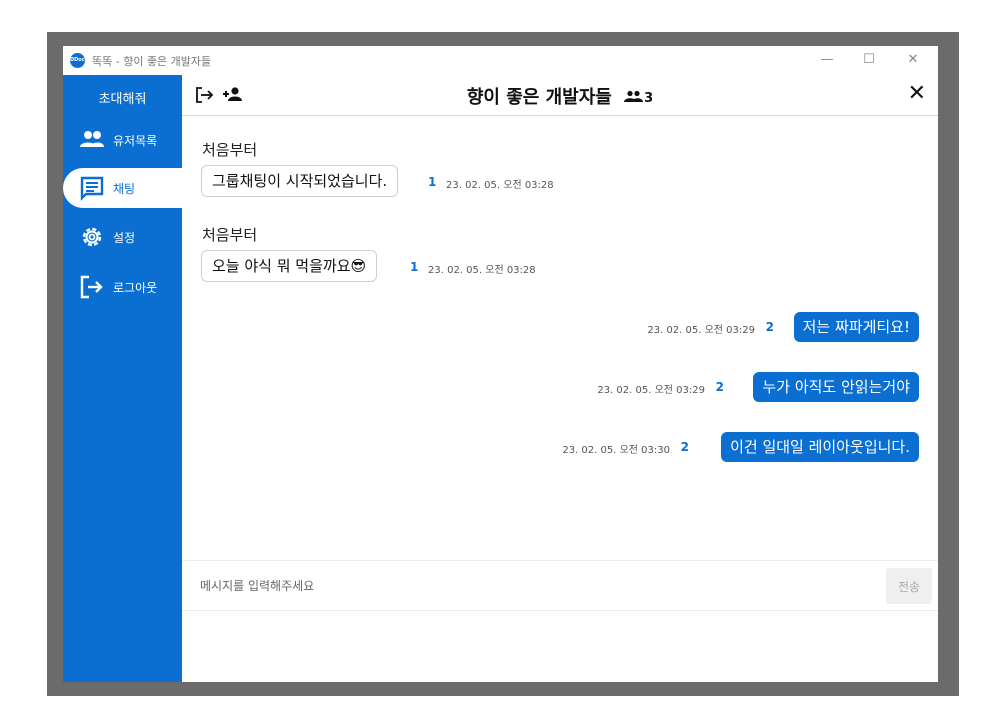 This screenshot has height=727, width=1000. I want to click on message-bubble-incoming: 그룹채팅이 시작되었습니다., so click(300, 181).